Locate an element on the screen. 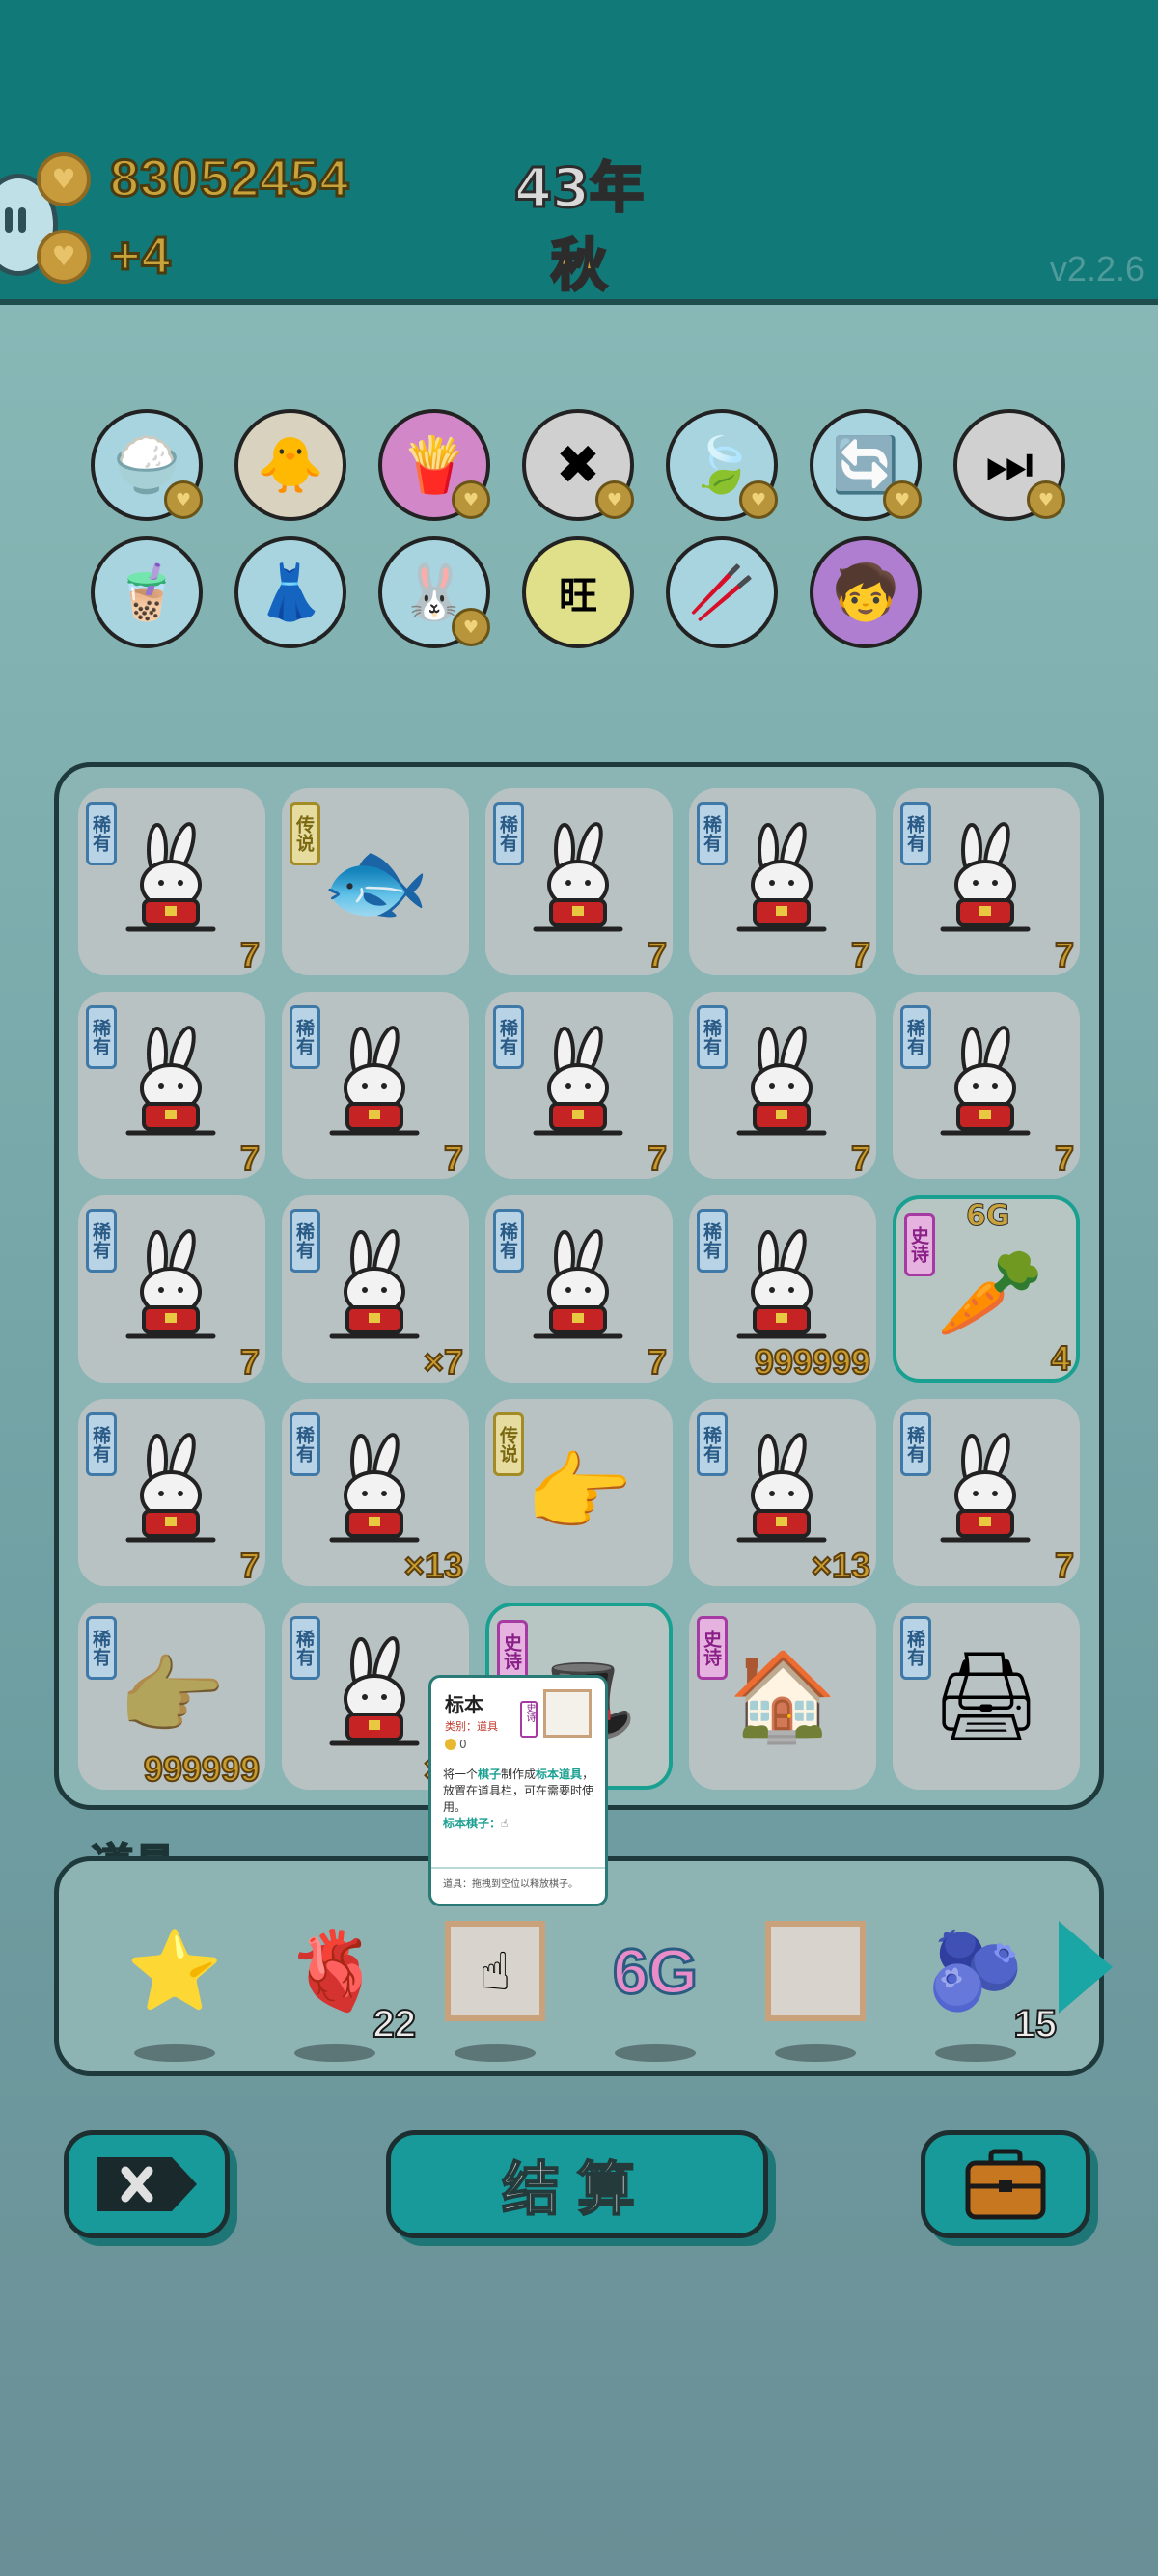 The image size is (1158, 2576). item-frame is located at coordinates (815, 1988).